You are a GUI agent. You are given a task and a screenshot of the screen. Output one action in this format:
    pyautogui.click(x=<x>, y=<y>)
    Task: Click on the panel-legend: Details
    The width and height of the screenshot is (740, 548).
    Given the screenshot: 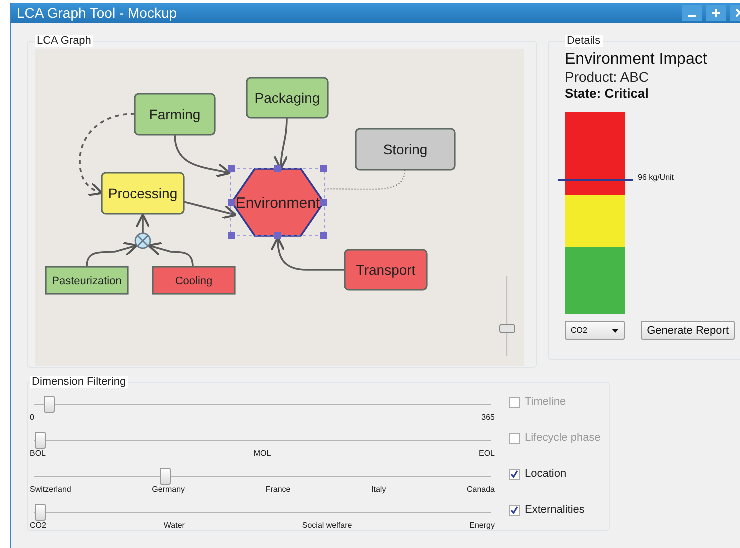 What is the action you would take?
    pyautogui.click(x=584, y=41)
    